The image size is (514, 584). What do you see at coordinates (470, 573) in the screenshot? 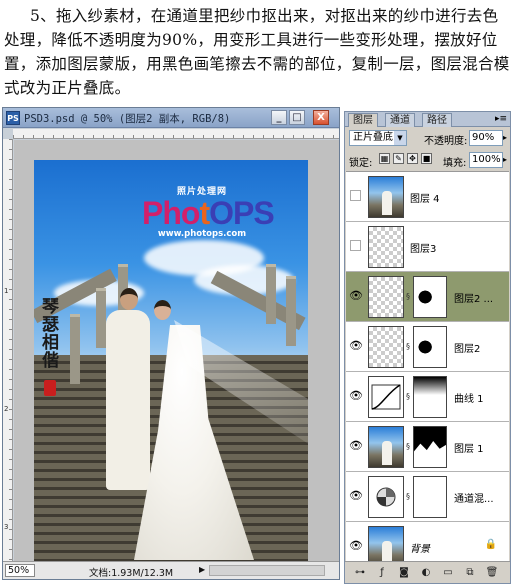
I see `new-layer-icon: ⧉` at bounding box center [470, 573].